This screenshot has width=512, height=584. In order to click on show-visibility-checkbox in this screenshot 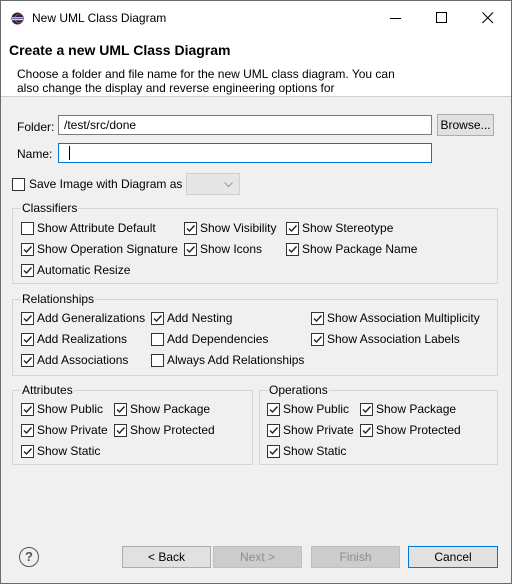, I will do `click(190, 228)`.